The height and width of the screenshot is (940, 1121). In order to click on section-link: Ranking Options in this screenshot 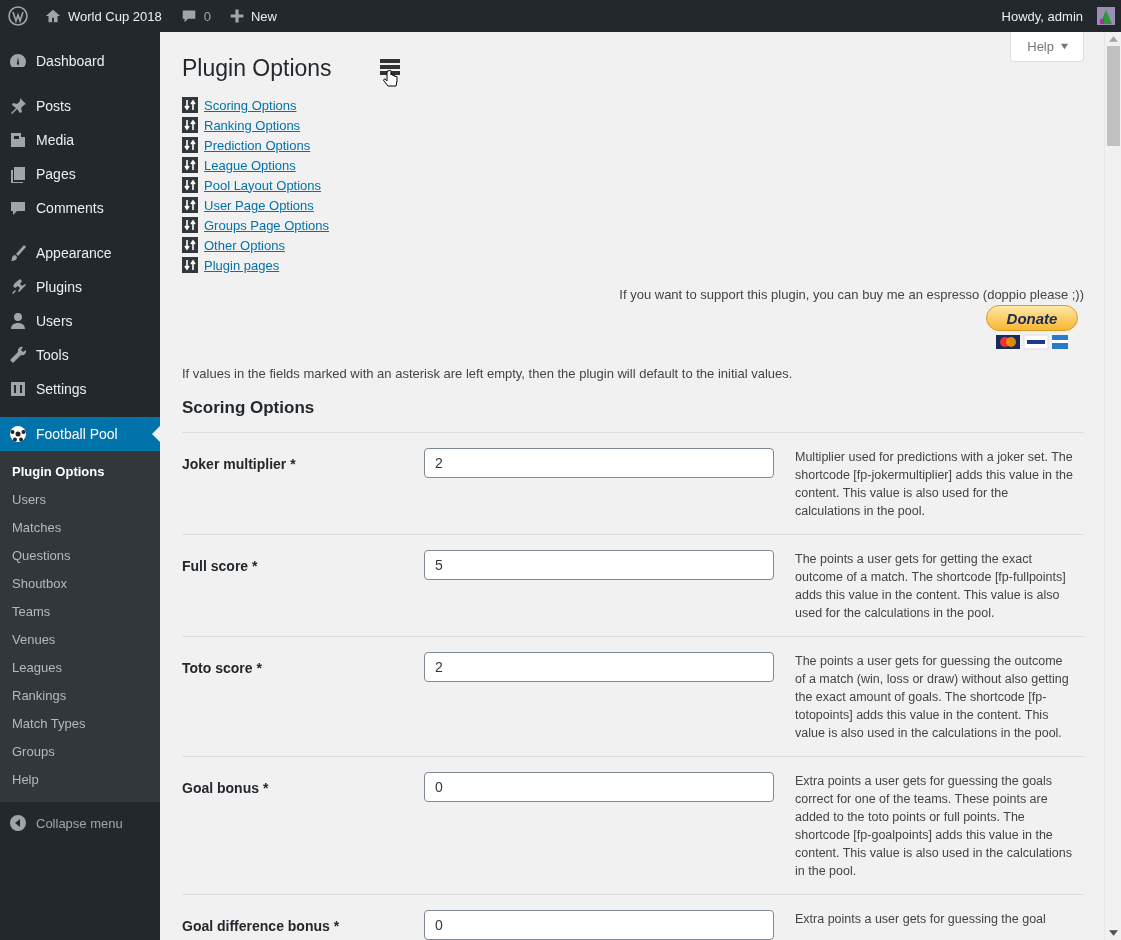, I will do `click(252, 125)`.